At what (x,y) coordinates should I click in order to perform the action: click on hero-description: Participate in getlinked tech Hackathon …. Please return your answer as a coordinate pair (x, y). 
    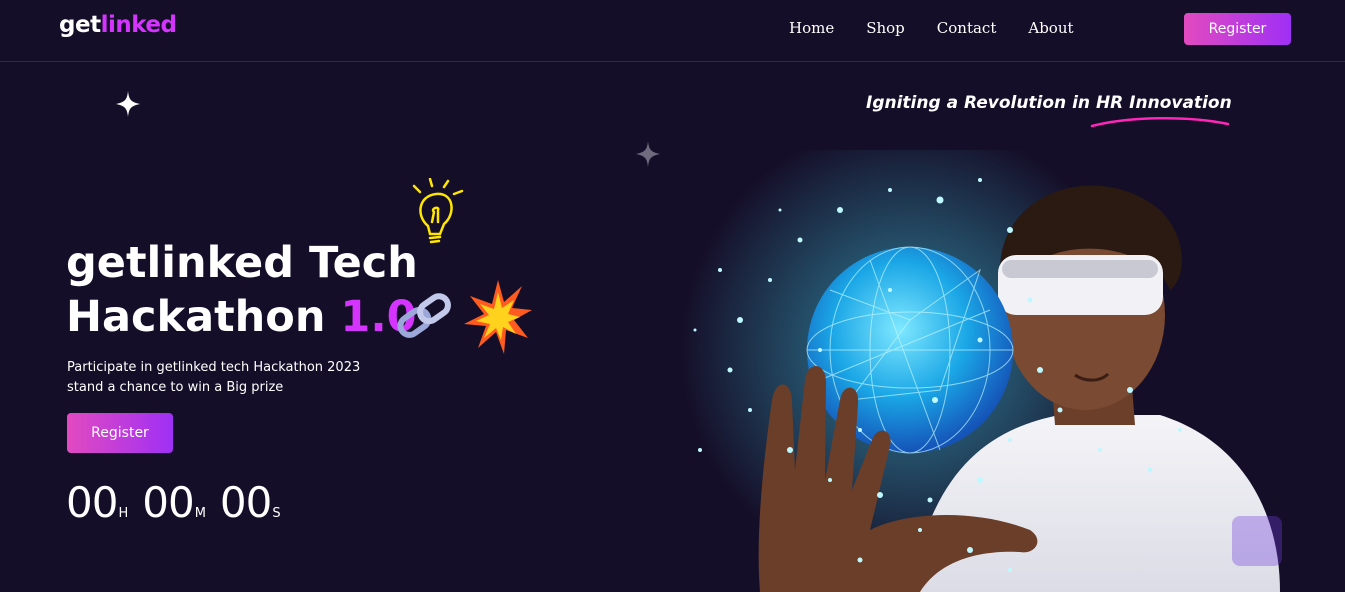
    Looking at the image, I should click on (214, 377).